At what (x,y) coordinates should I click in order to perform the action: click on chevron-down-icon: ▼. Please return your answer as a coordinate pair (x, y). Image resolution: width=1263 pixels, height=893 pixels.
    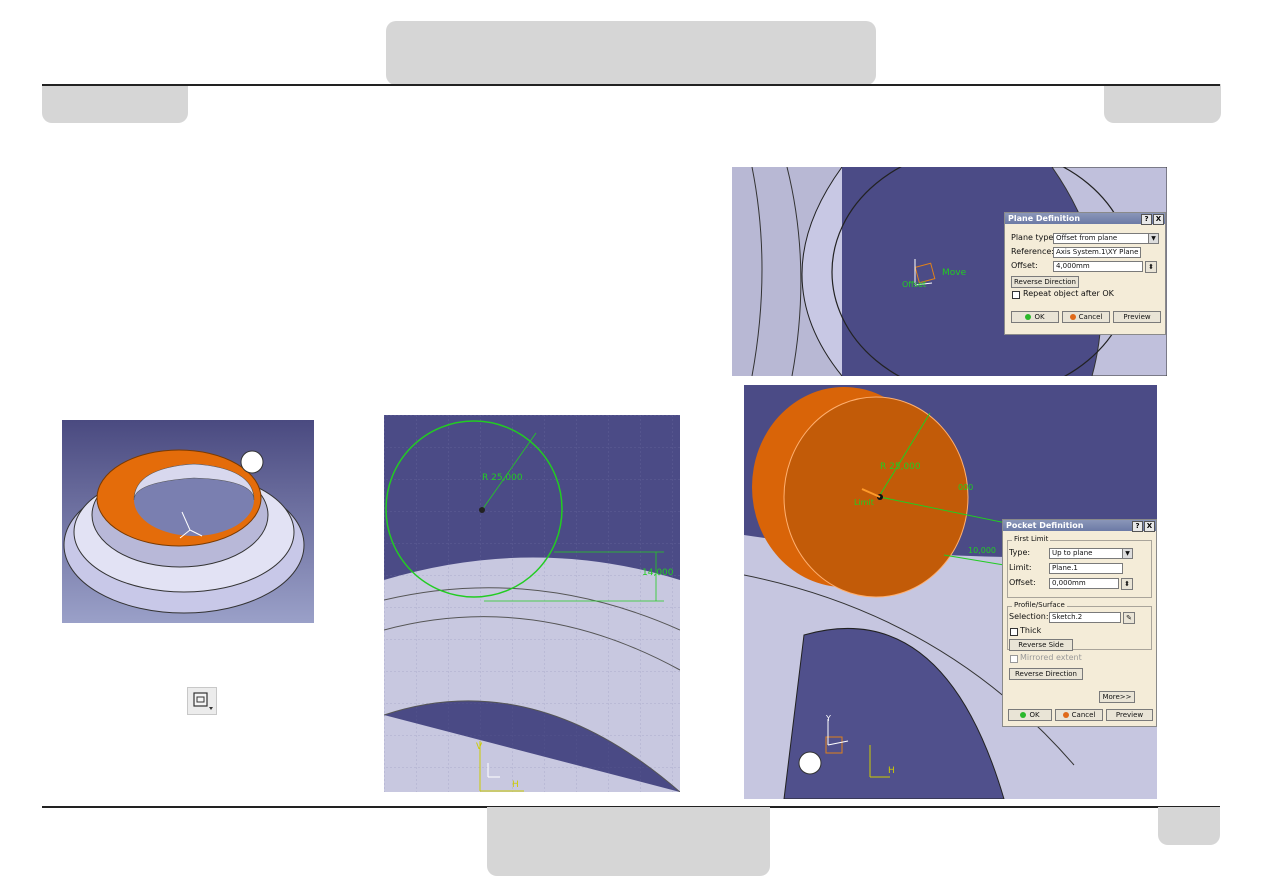
    Looking at the image, I should click on (1153, 238).